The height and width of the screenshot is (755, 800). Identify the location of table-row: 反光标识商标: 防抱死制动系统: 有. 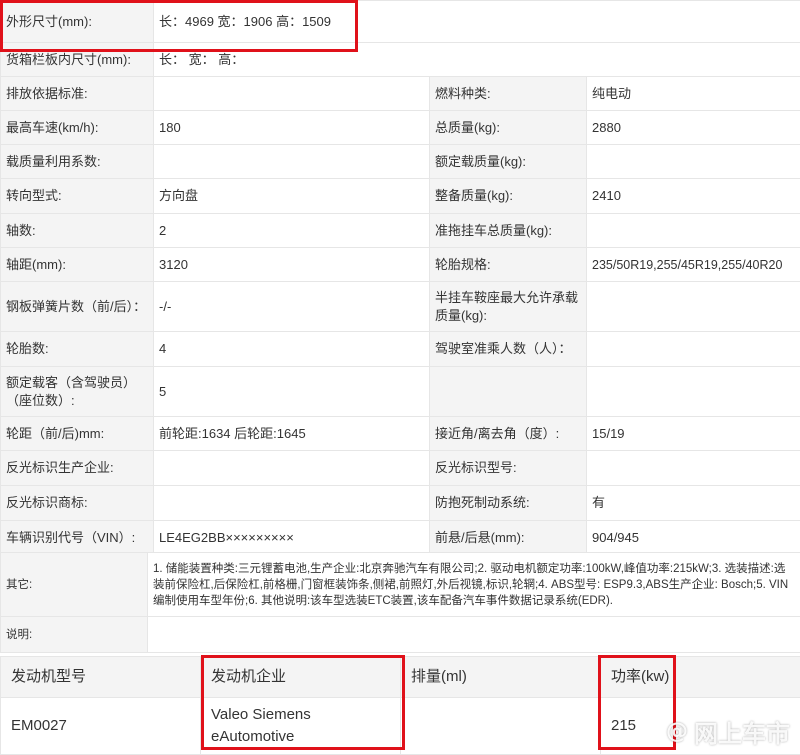
(400, 503).